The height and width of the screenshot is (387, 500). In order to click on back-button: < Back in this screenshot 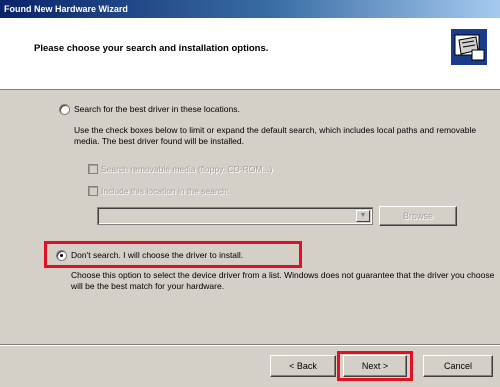, I will do `click(303, 366)`.